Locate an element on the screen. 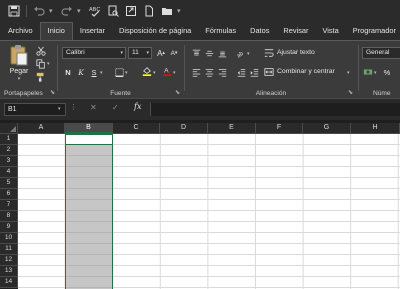 This screenshot has width=400, height=289. row-header-11: 11 is located at coordinates (9, 249).